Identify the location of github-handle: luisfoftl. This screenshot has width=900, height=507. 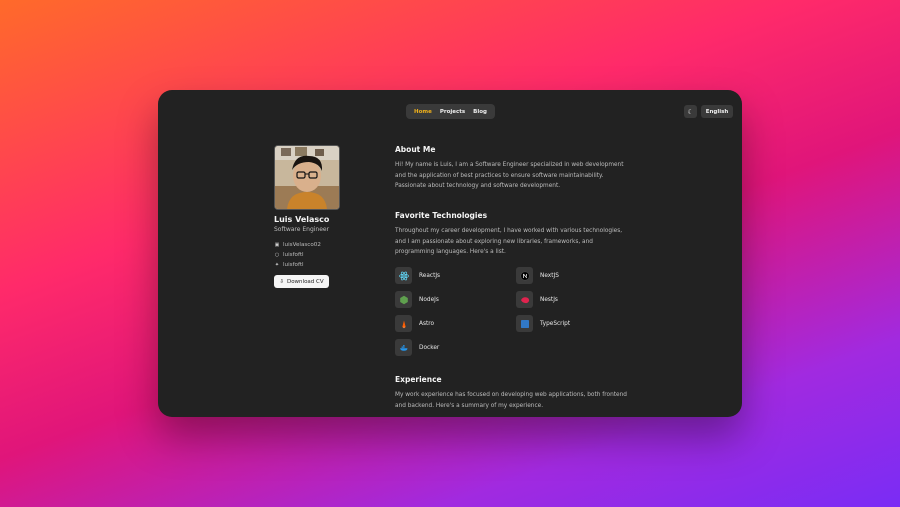
(293, 255).